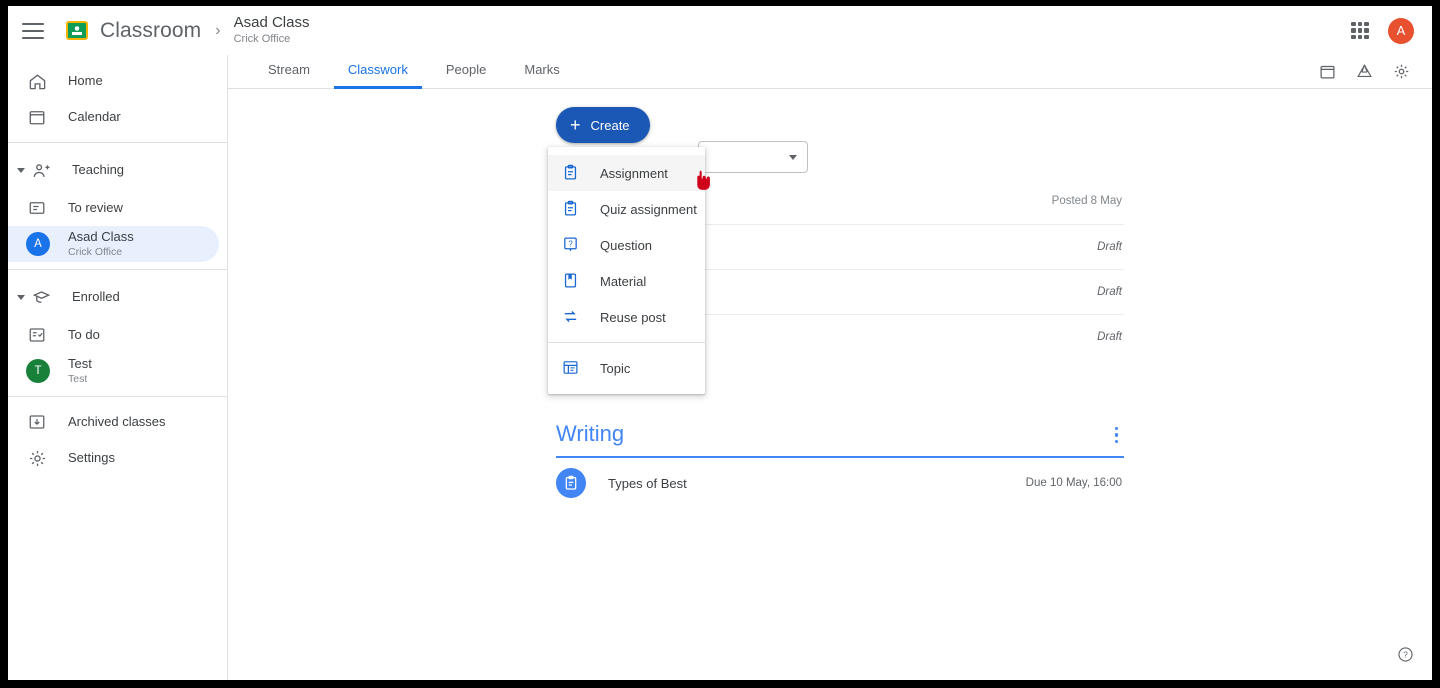 The width and height of the screenshot is (1440, 688). Describe the element at coordinates (648, 209) in the screenshot. I see `menu-item-label: Quiz assignment` at that location.